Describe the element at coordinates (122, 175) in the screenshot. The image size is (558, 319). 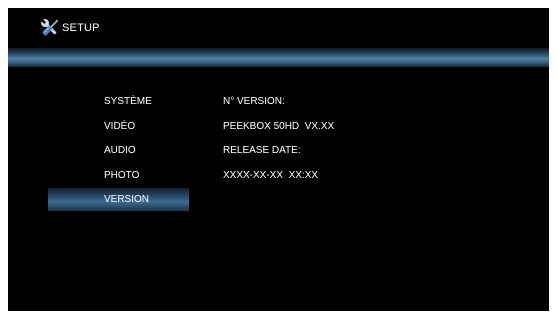
I see `menu-item-label: PHOTO` at that location.